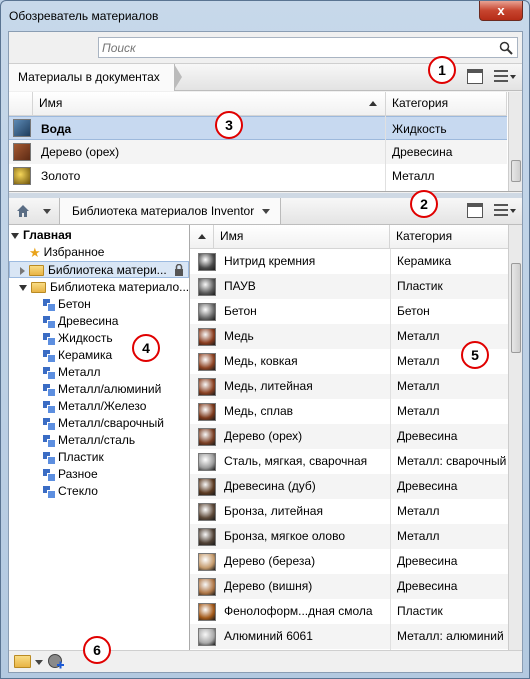 This screenshot has width=530, height=679. Describe the element at coordinates (349, 486) in the screenshot. I see `table-row: Древесина (дуб) Древесина` at that location.